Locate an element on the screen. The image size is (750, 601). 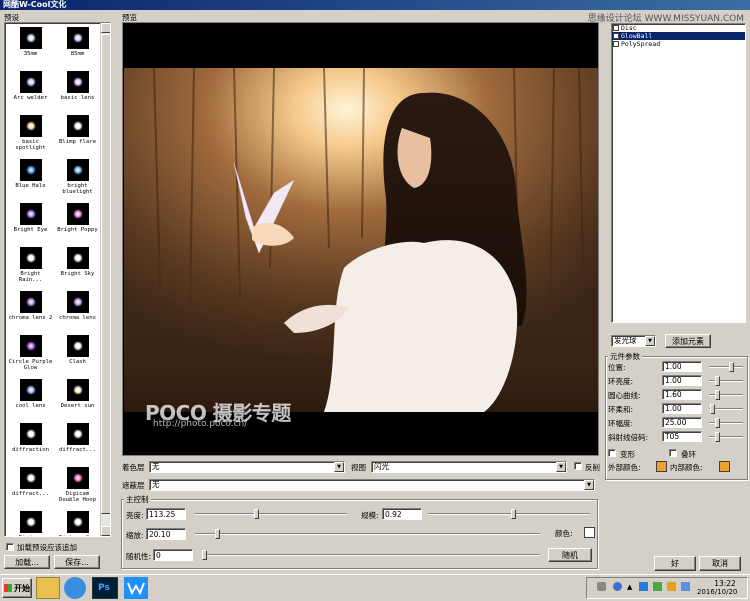
param-slider-track is located at coordinates (726, 367).